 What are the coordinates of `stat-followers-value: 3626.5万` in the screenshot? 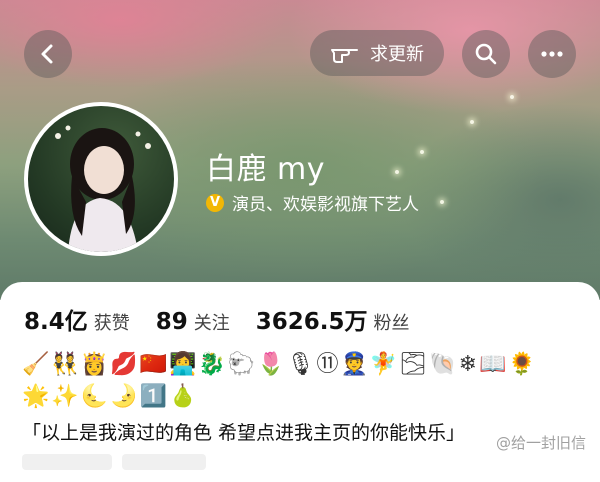 It's located at (311, 322).